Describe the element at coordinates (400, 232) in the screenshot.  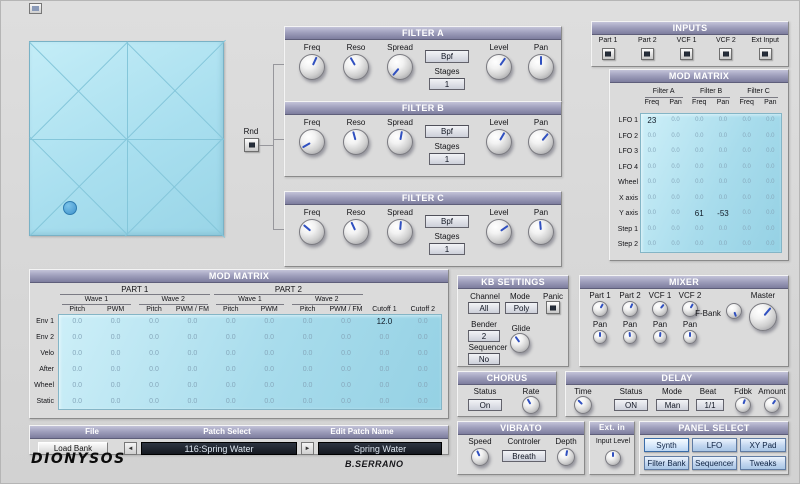
I see `filter-spread-knob` at that location.